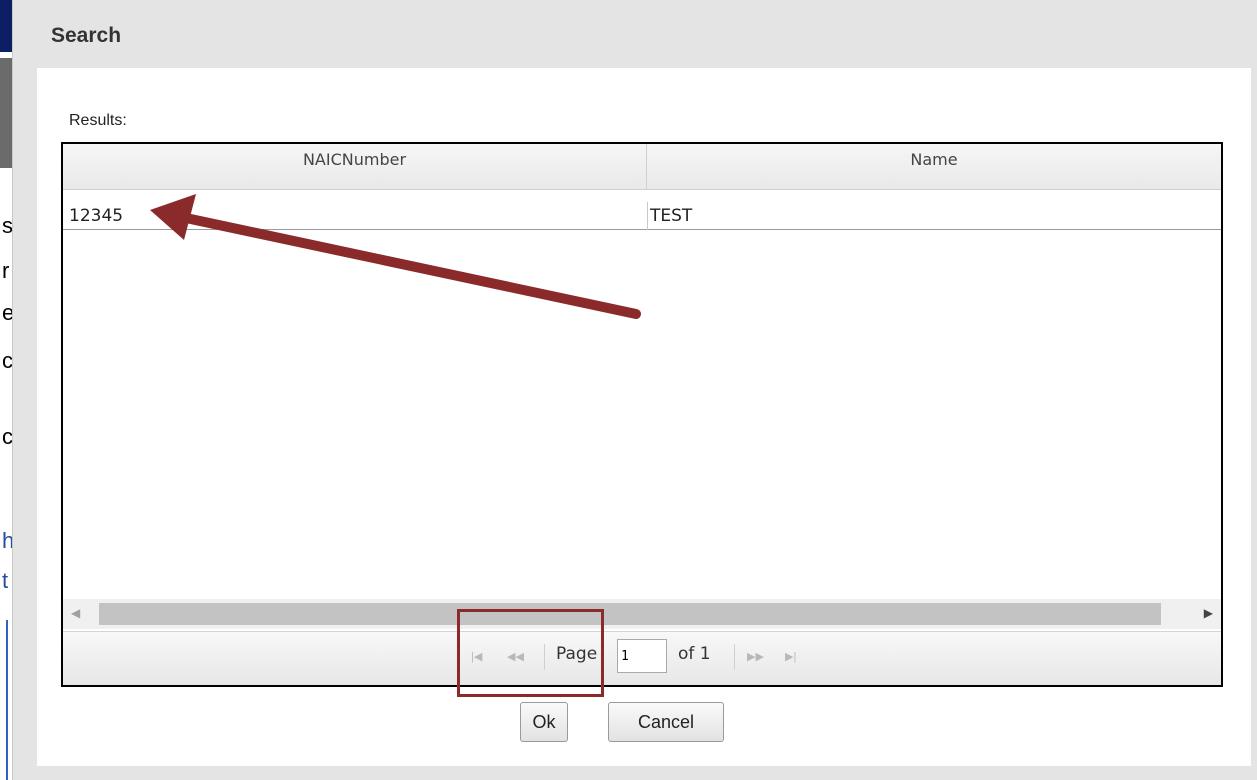 Image resolution: width=1257 pixels, height=780 pixels. I want to click on scrollbar-thumb, so click(630, 614).